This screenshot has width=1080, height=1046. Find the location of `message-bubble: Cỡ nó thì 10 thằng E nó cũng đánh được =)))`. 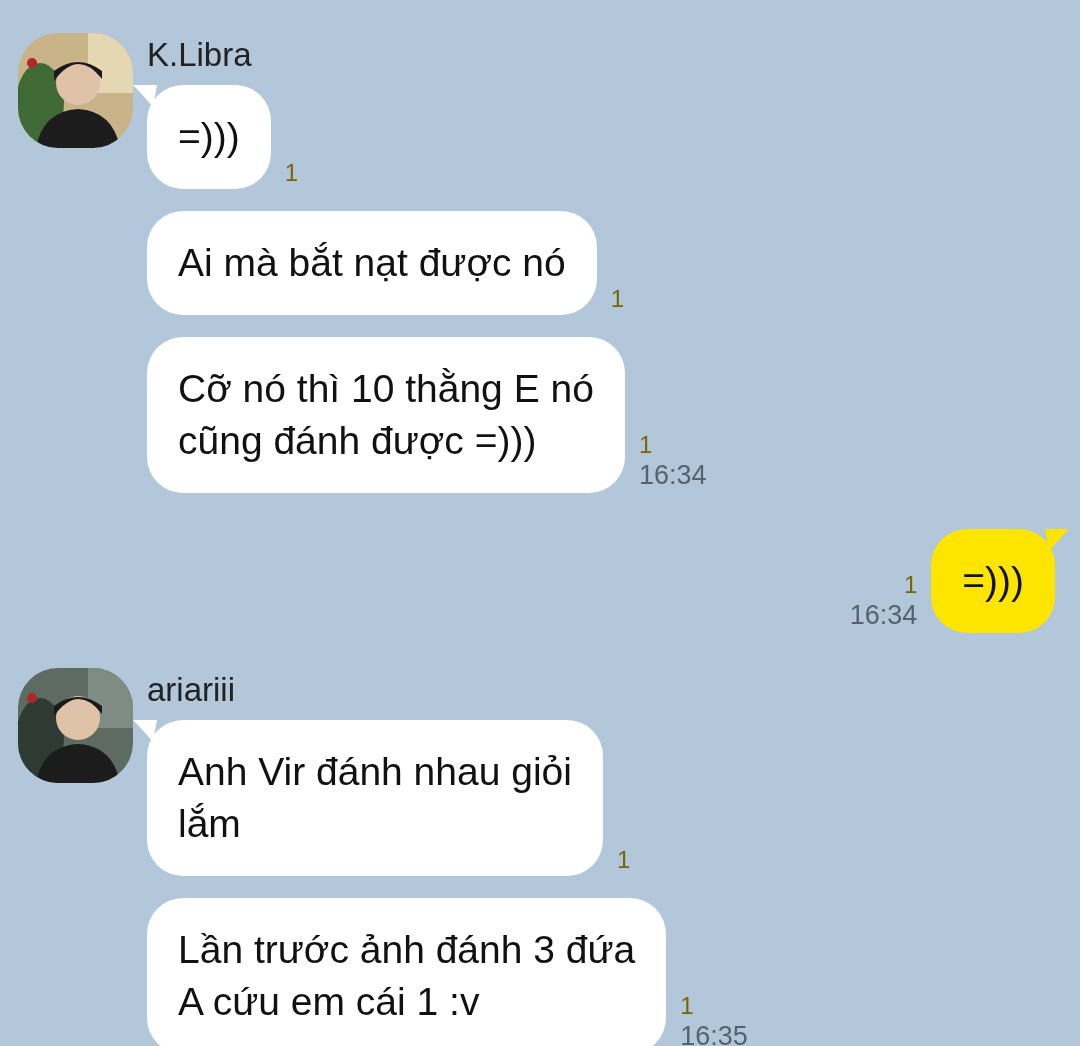

message-bubble: Cỡ nó thì 10 thằng E nó cũng đánh được =))) is located at coordinates (386, 415).